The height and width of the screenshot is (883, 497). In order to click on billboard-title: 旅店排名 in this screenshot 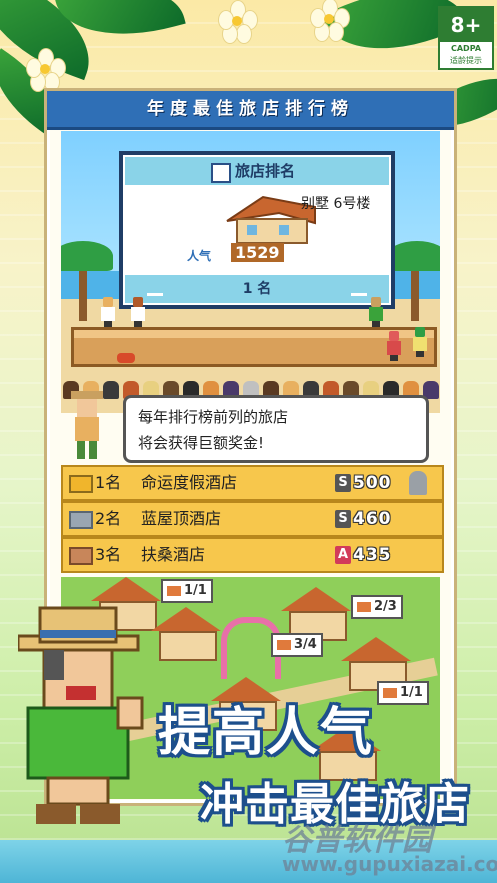, I will do `click(265, 171)`.